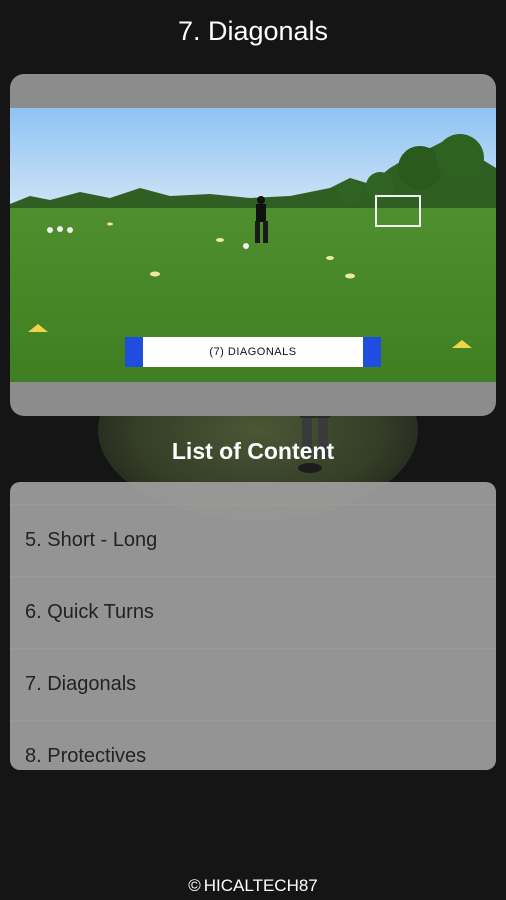 This screenshot has width=506, height=900. What do you see at coordinates (253, 540) in the screenshot?
I see `list-item-short-long: 5. Short - Long` at bounding box center [253, 540].